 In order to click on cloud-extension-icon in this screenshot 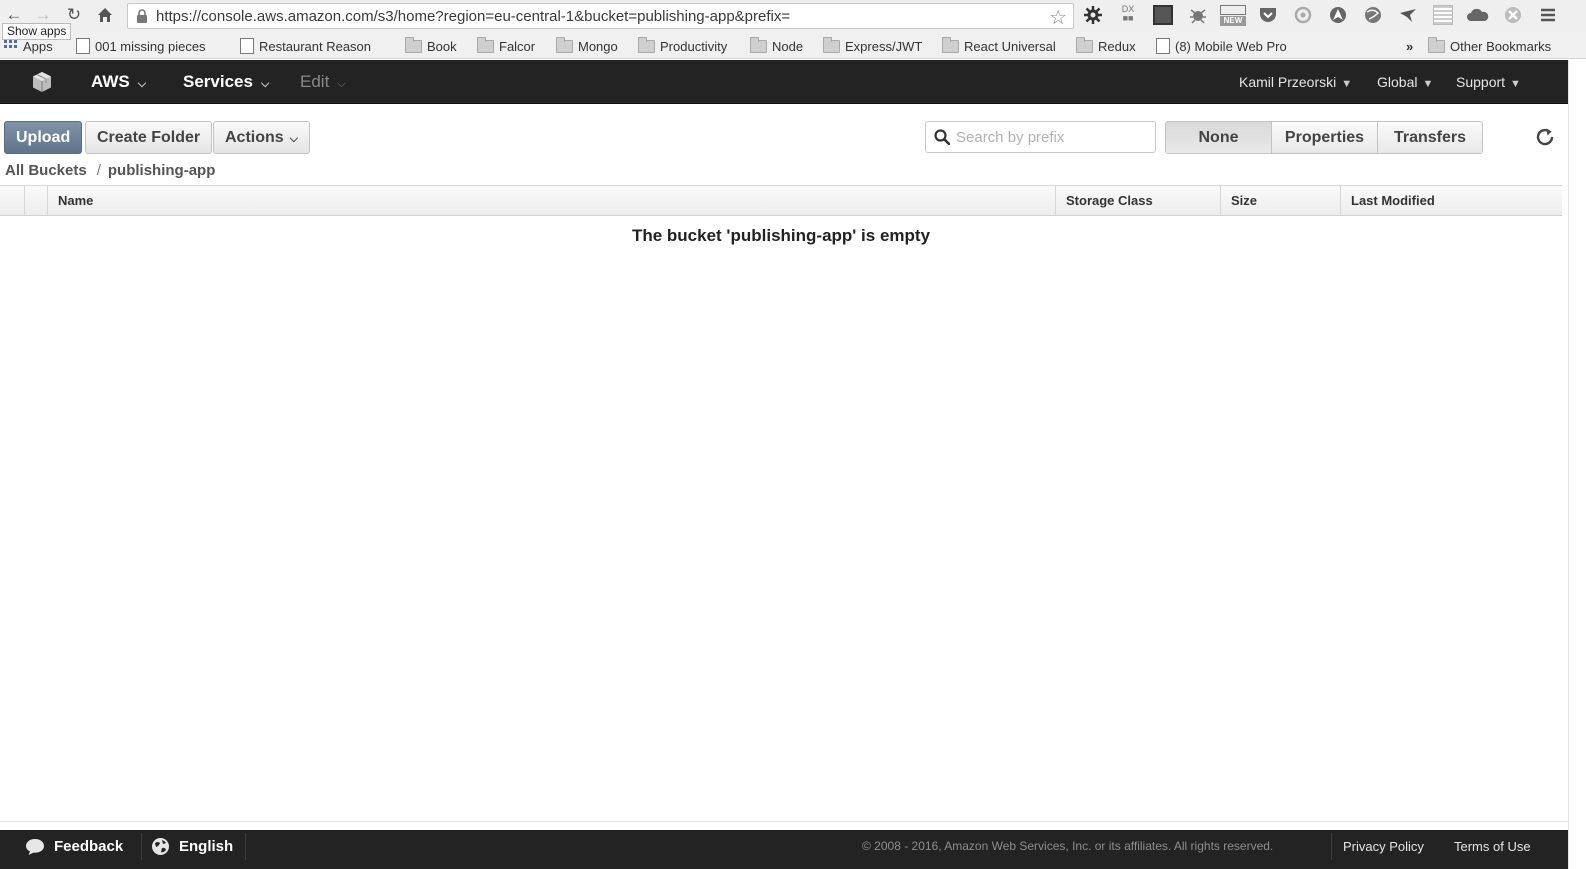, I will do `click(1478, 15)`.